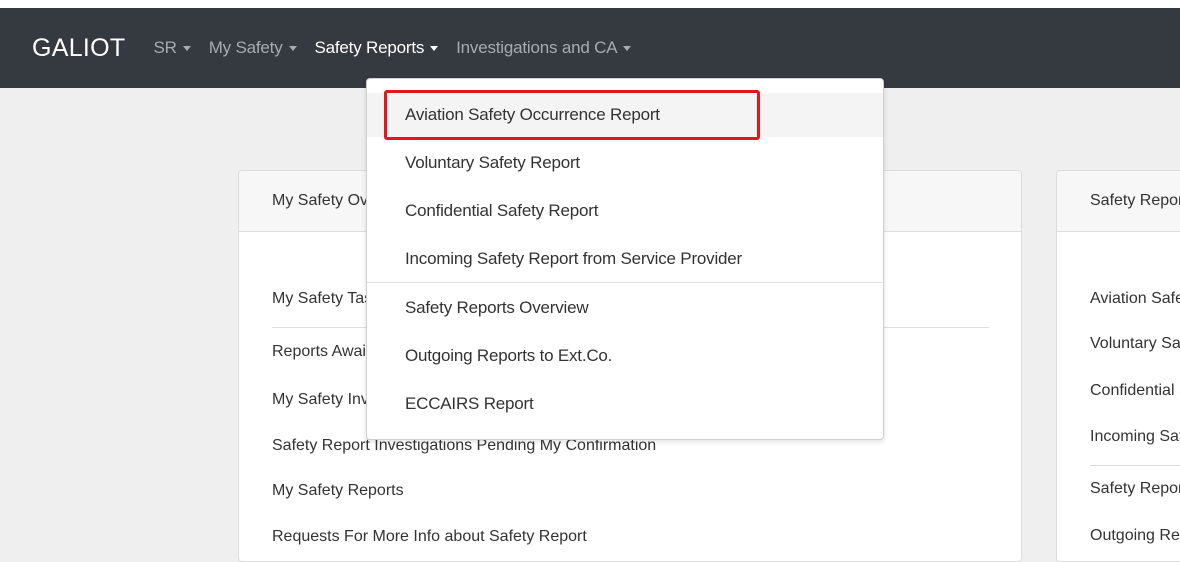 Image resolution: width=1180 pixels, height=562 pixels. Describe the element at coordinates (1135, 391) in the screenshot. I see `list-item: Confidential Safety Report` at that location.